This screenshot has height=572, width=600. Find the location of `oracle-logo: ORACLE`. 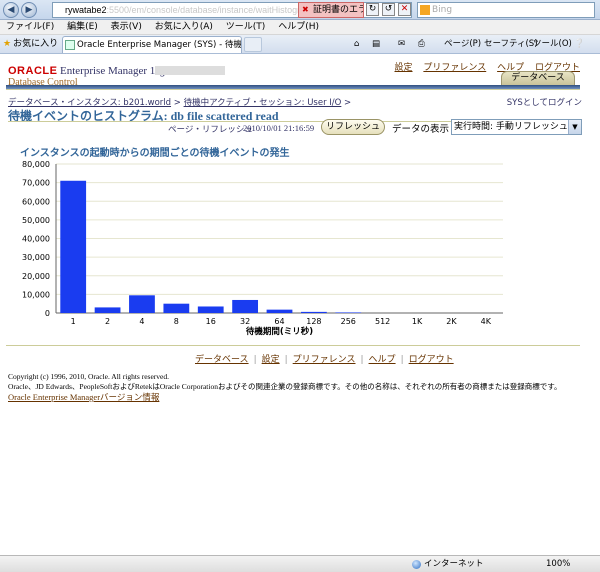

oracle-logo: ORACLE is located at coordinates (33, 71).